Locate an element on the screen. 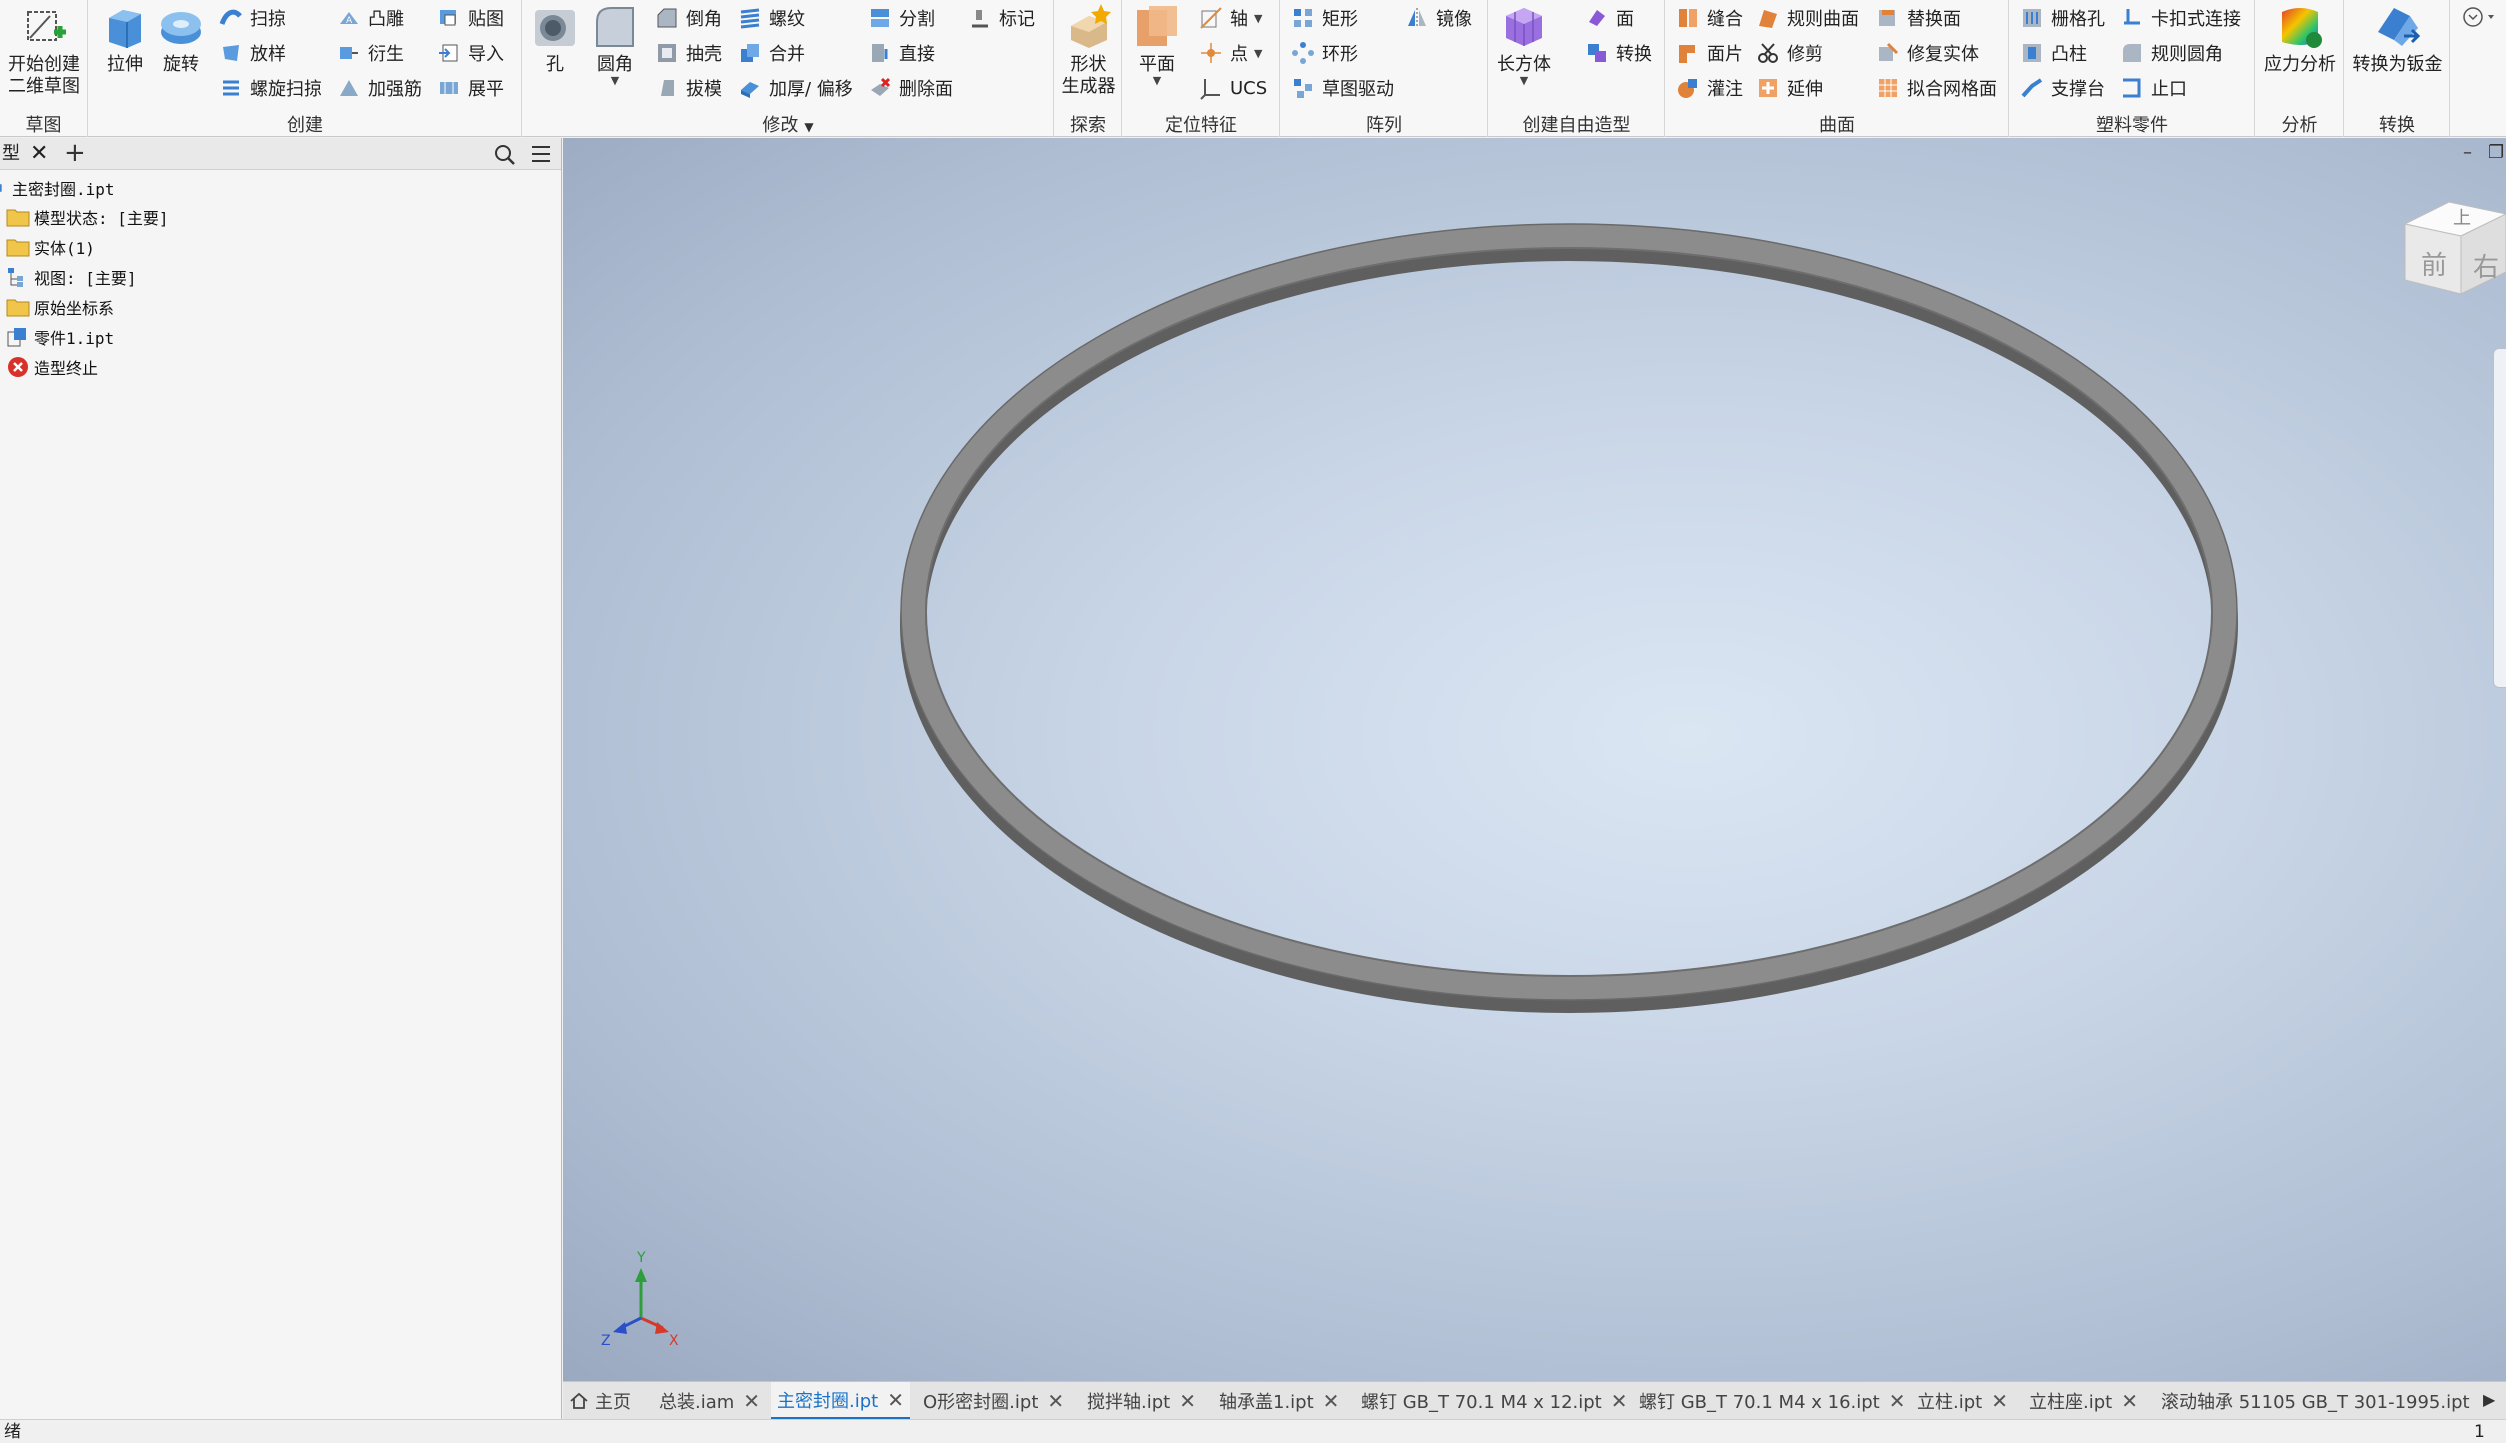  doc-tab: 滚动轴承 51105 GB_T 301-1995.ipt is located at coordinates (2315, 1401).